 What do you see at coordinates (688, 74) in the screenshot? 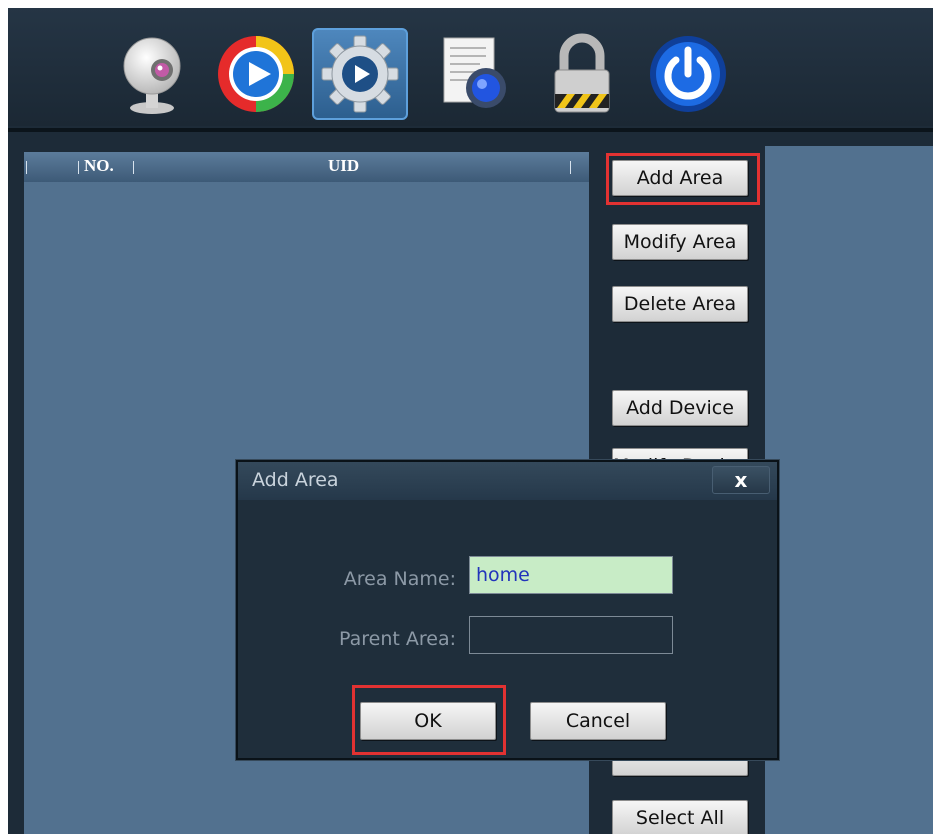
I see `power-icon` at bounding box center [688, 74].